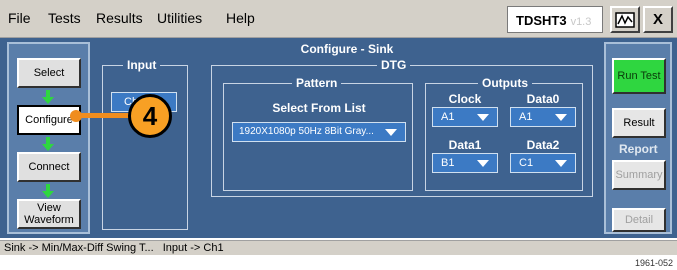  What do you see at coordinates (465, 145) in the screenshot?
I see `data1-label: Data1` at bounding box center [465, 145].